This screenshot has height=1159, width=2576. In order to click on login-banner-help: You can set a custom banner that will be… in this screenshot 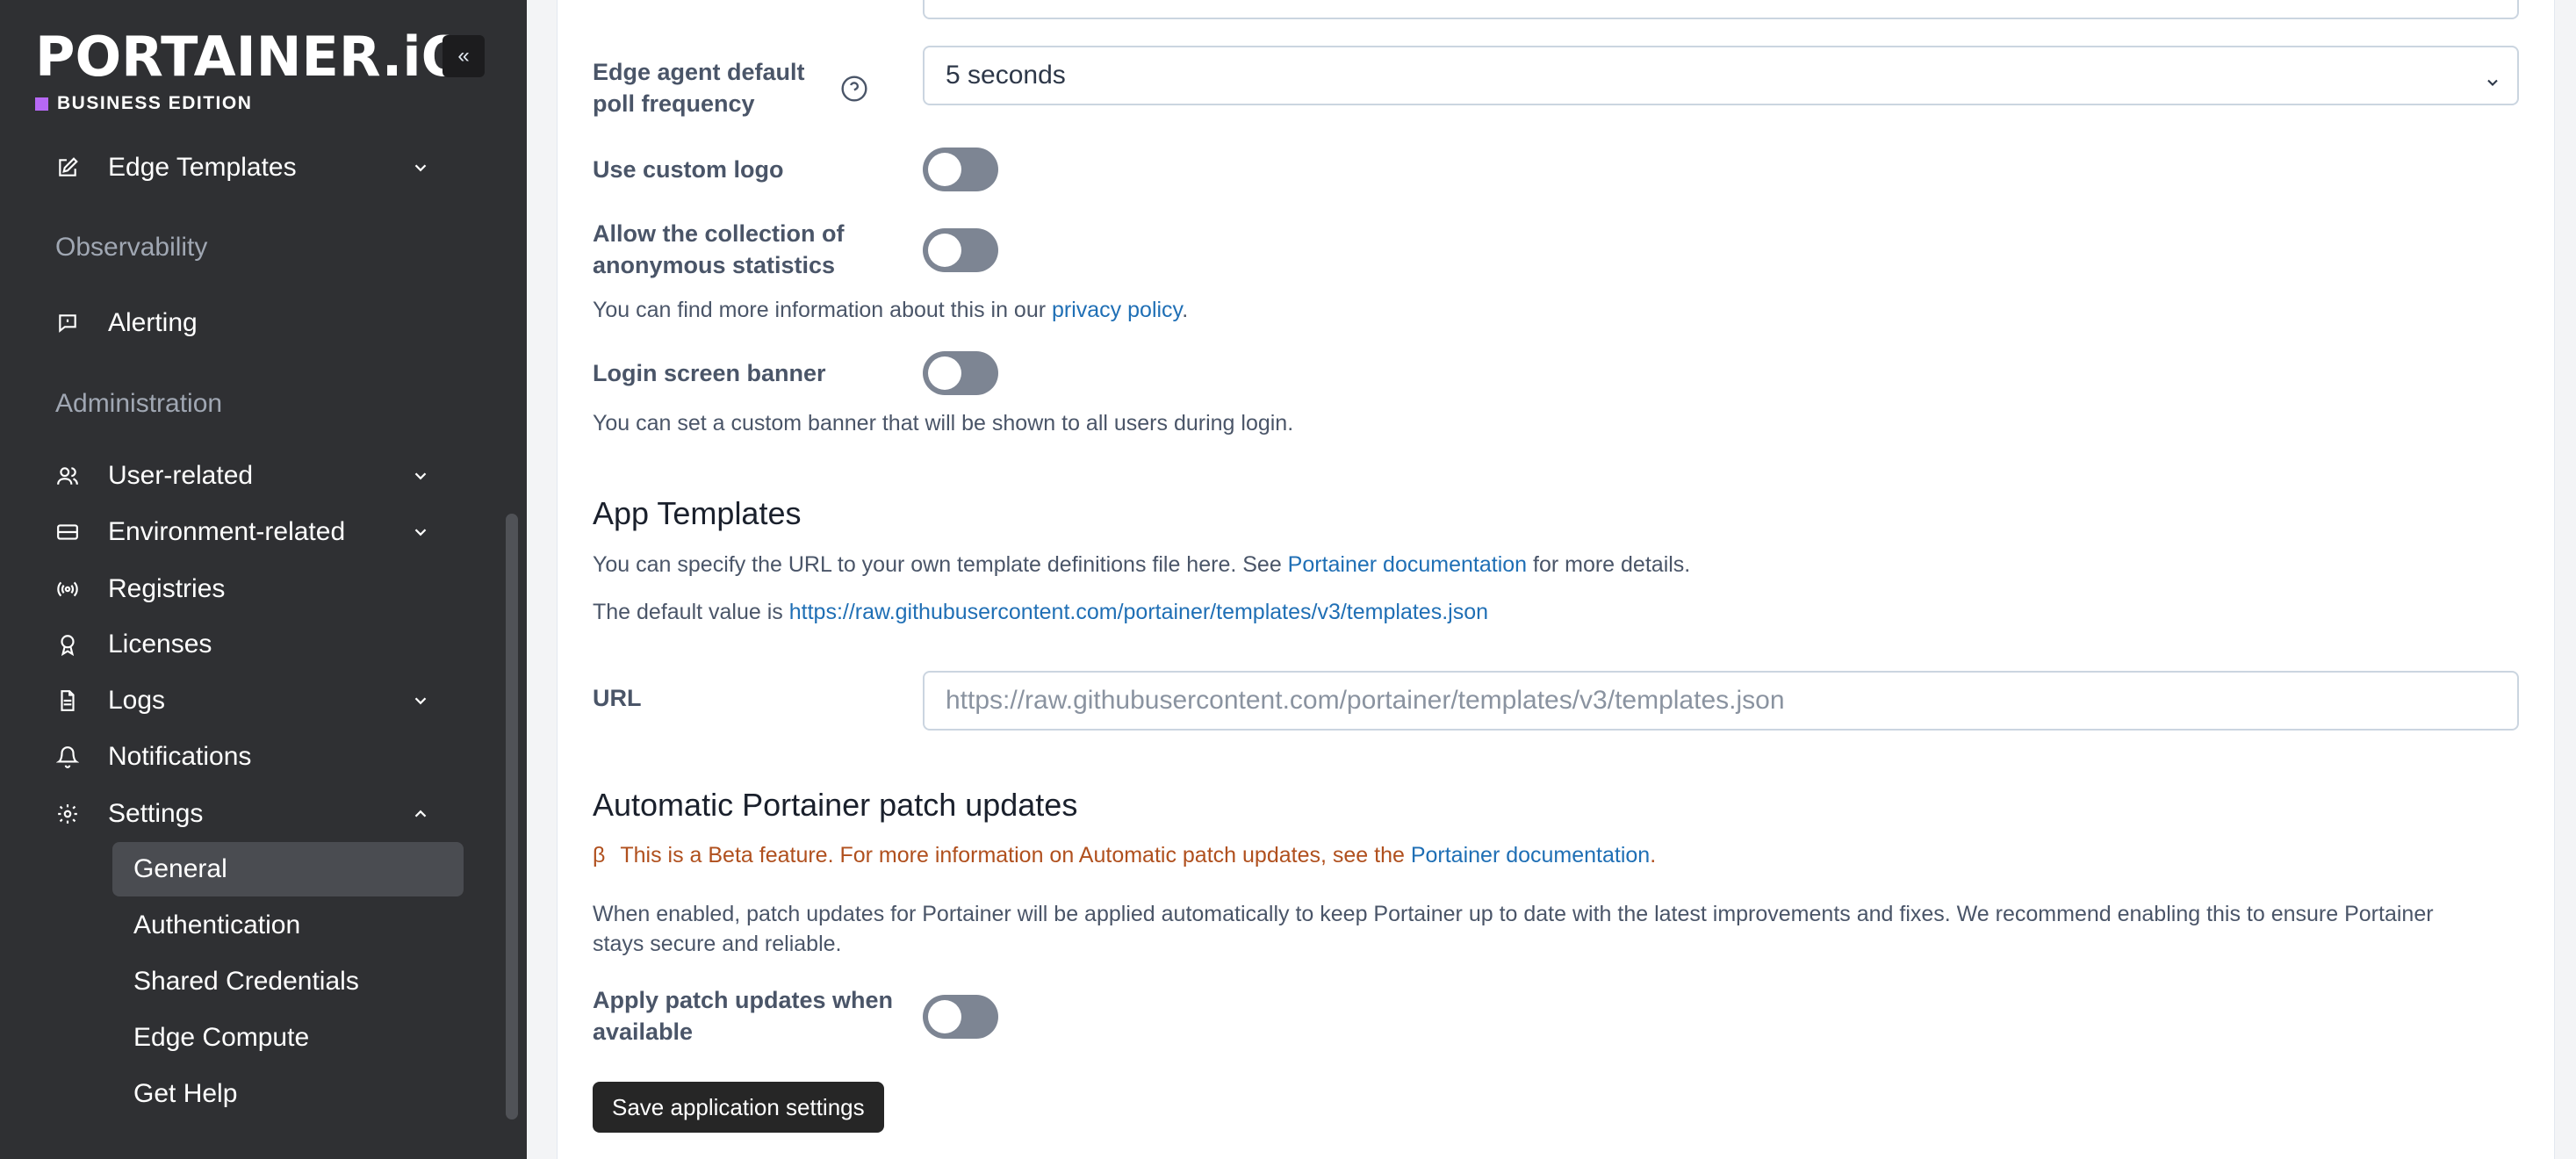, I will do `click(943, 423)`.